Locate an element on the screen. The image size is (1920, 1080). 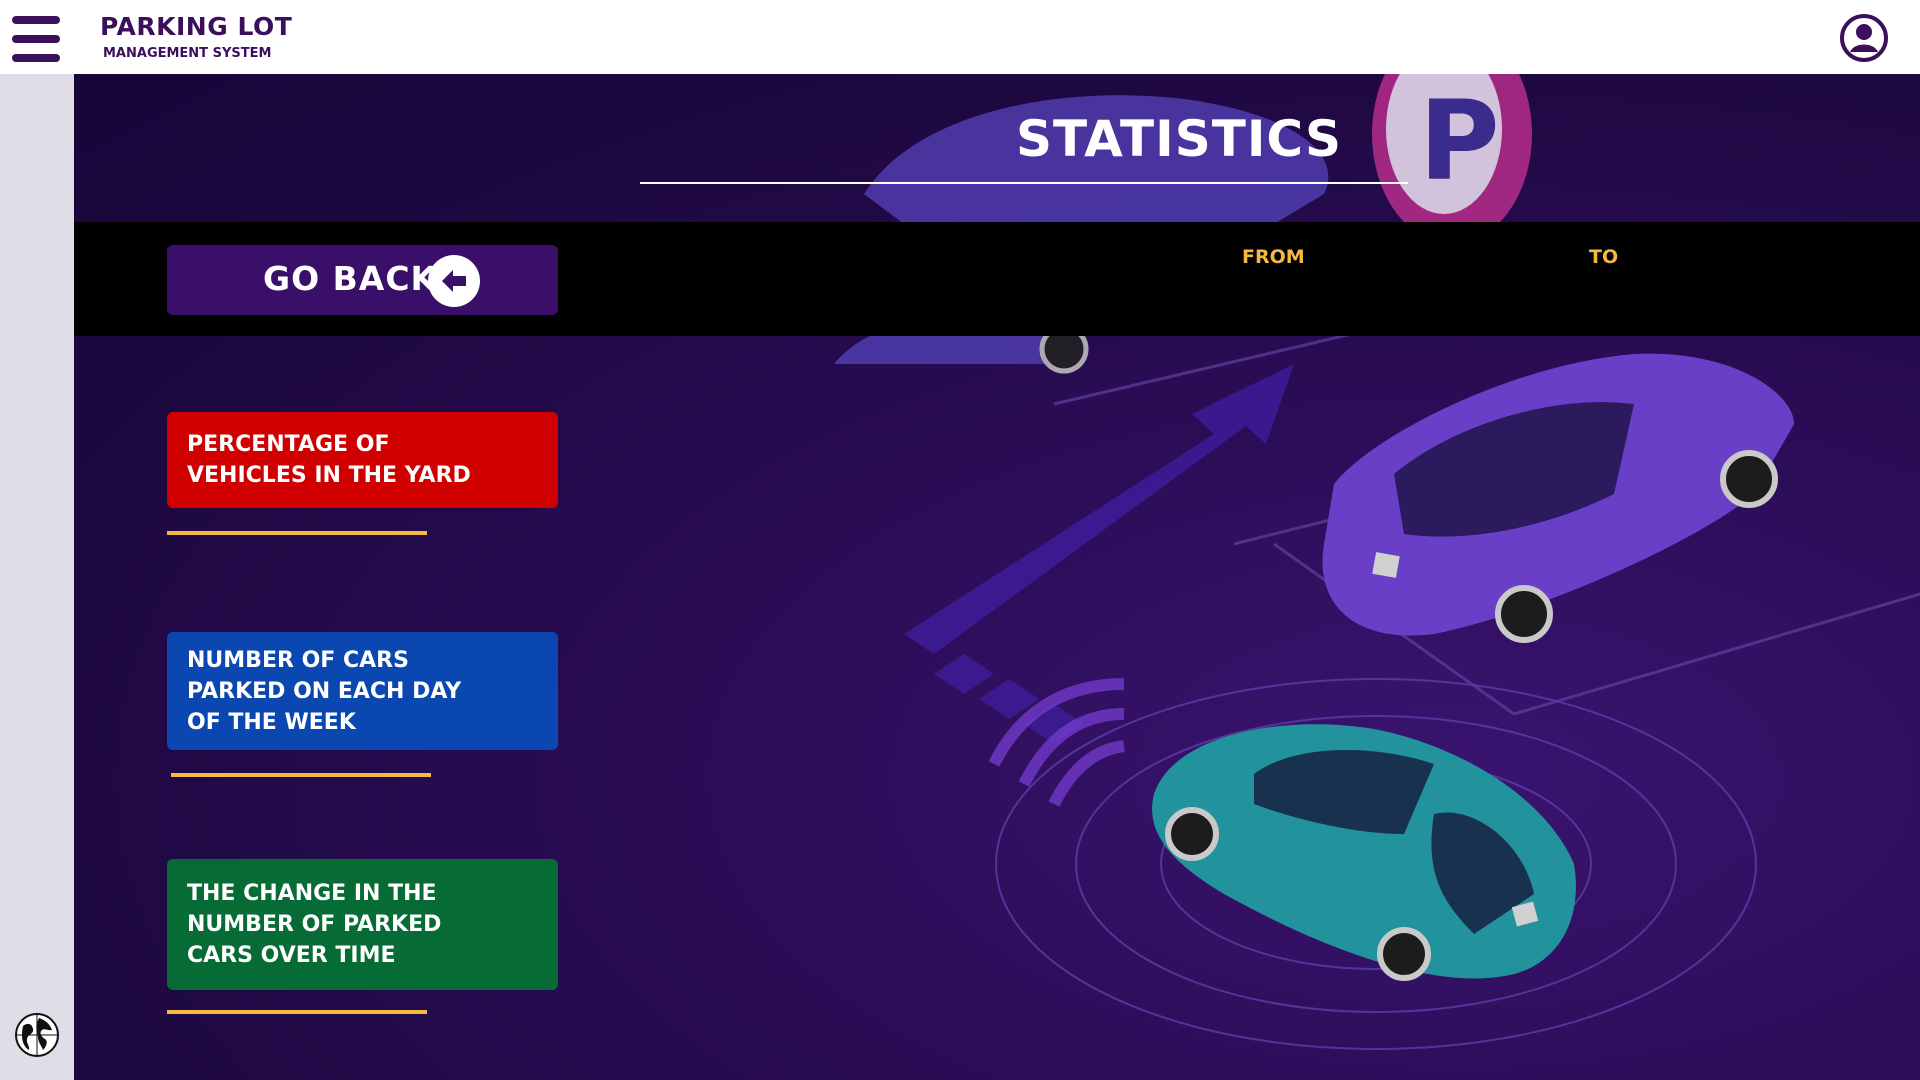
hamburger-menu-icon is located at coordinates (36, 39).